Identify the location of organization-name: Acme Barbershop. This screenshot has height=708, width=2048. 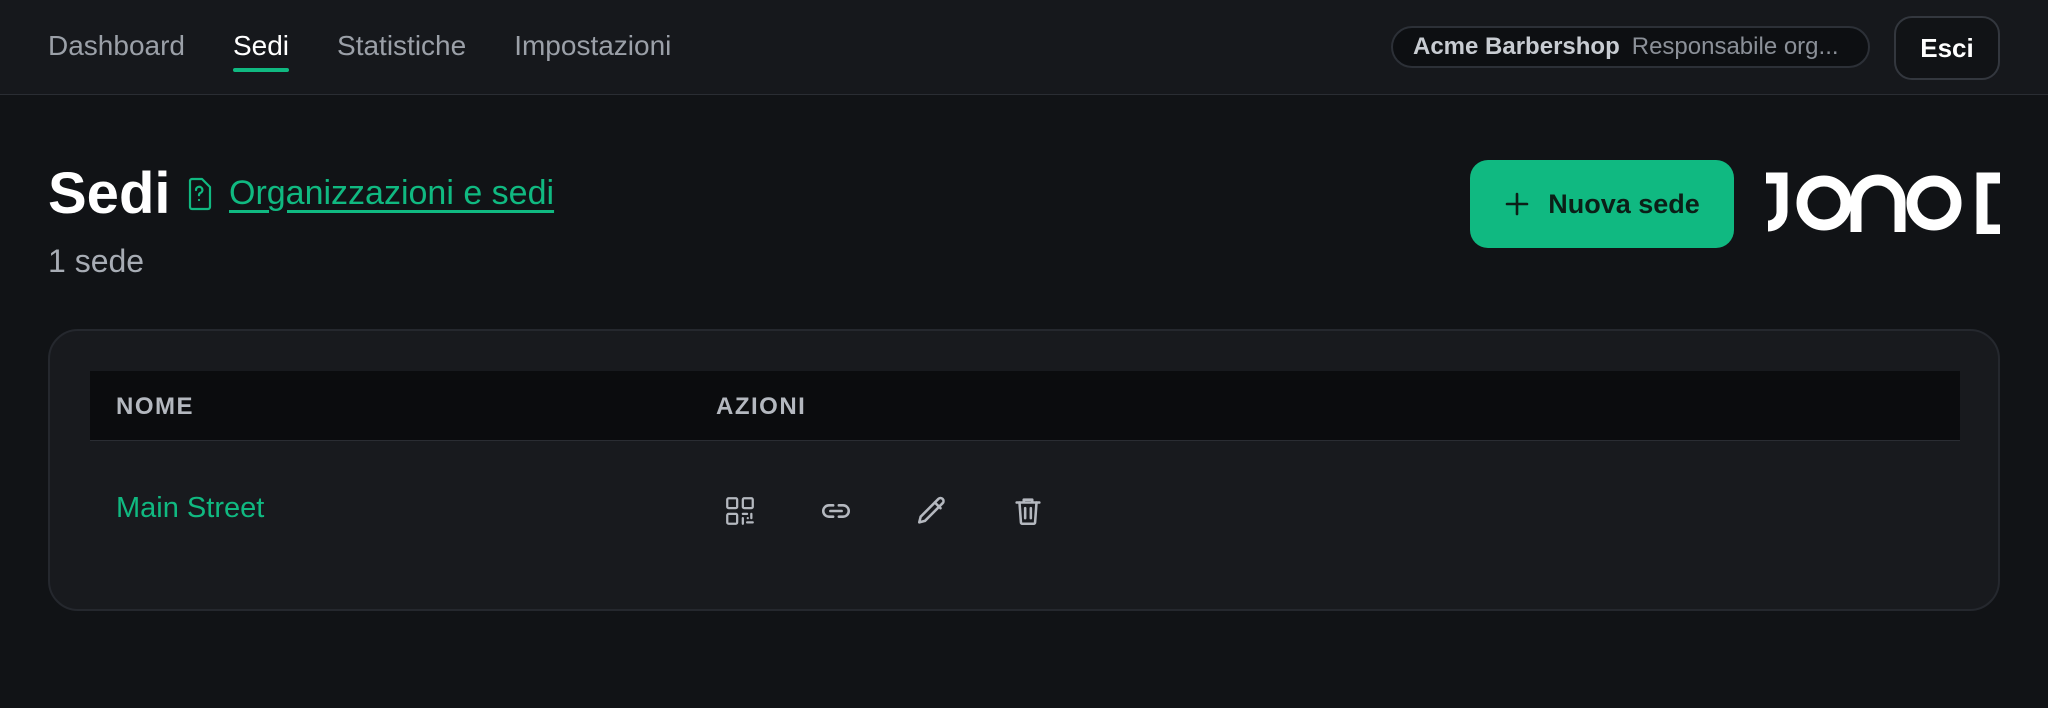
(1516, 46).